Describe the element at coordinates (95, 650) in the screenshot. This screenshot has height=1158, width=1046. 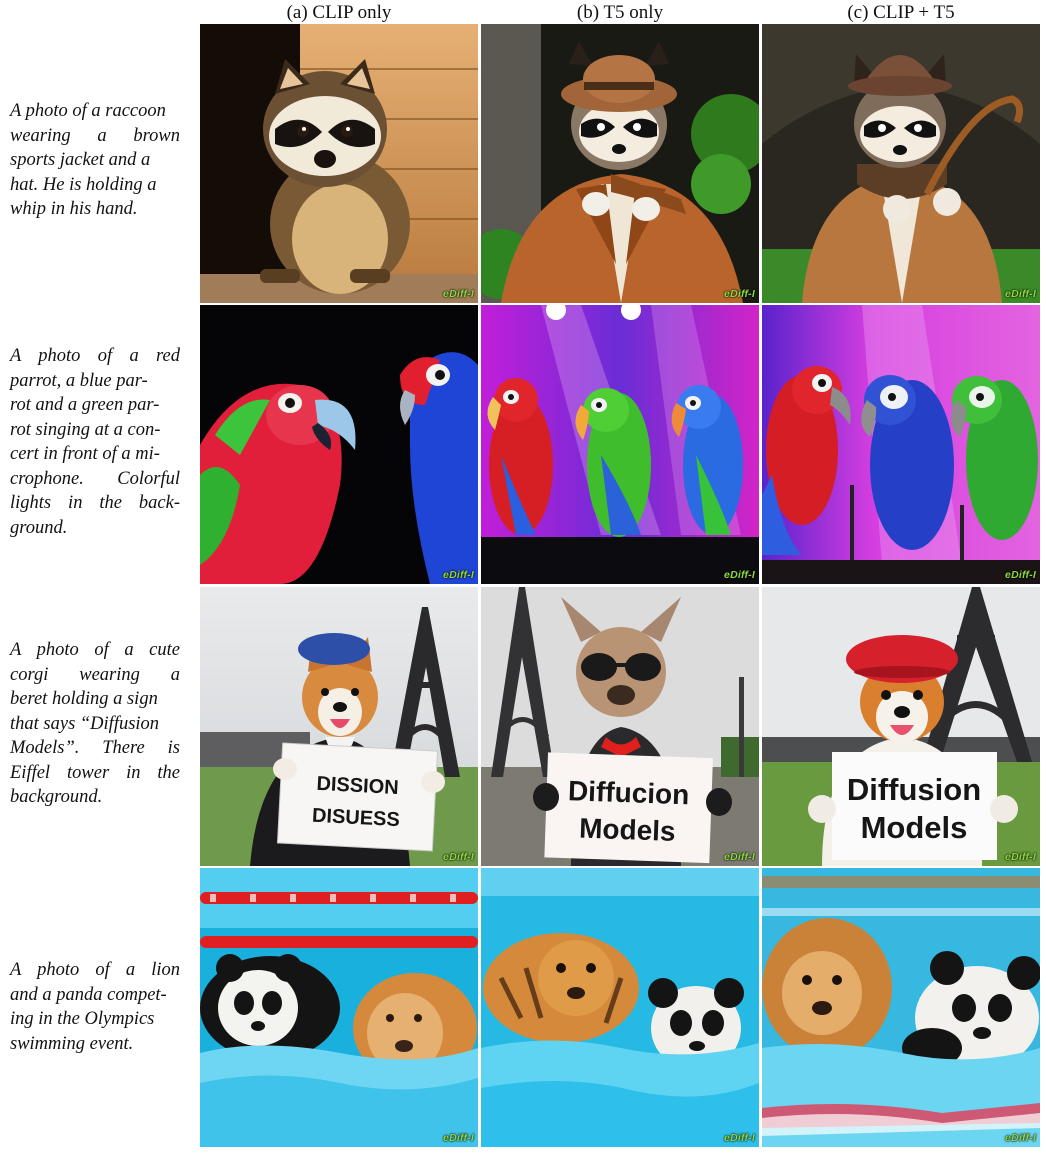
I see `prompt-line: A photo of a cute` at that location.